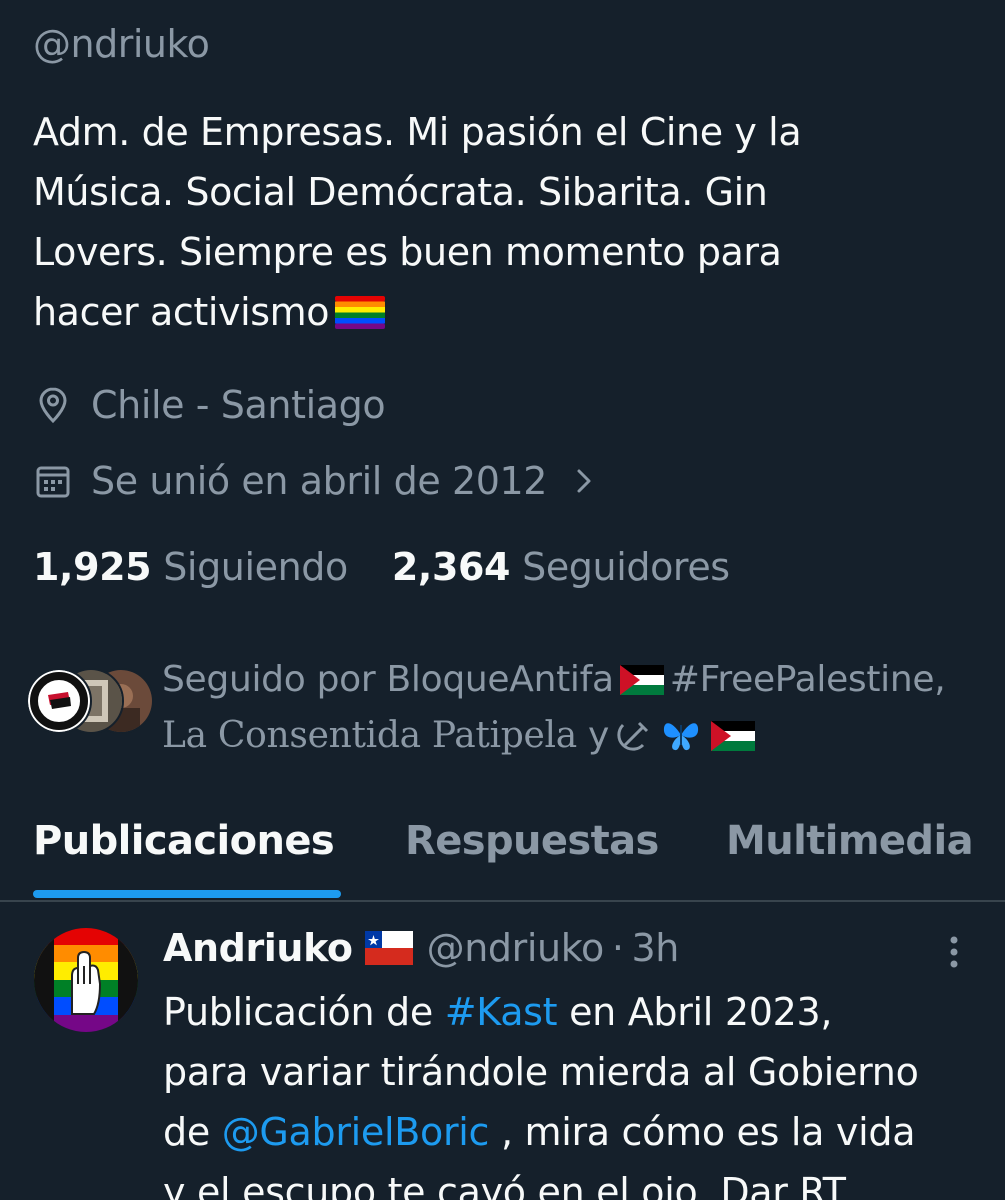 Image resolution: width=1005 pixels, height=1200 pixels. What do you see at coordinates (53, 482) in the screenshot?
I see `calendar-icon` at bounding box center [53, 482].